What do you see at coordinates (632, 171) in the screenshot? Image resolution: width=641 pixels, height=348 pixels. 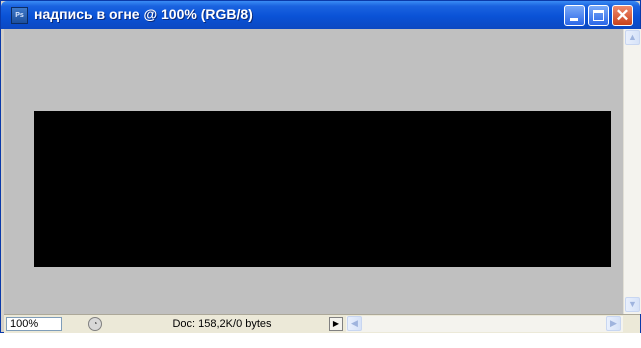 I see `vertical-scrollbar: ▲ ▼` at bounding box center [632, 171].